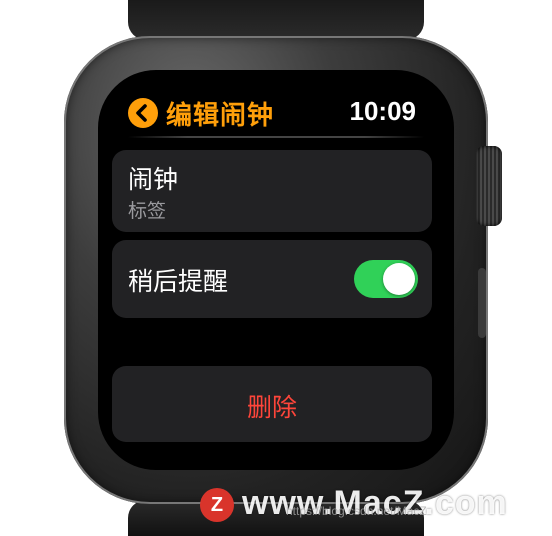  What do you see at coordinates (399, 279) in the screenshot?
I see `toggle-knob` at bounding box center [399, 279].